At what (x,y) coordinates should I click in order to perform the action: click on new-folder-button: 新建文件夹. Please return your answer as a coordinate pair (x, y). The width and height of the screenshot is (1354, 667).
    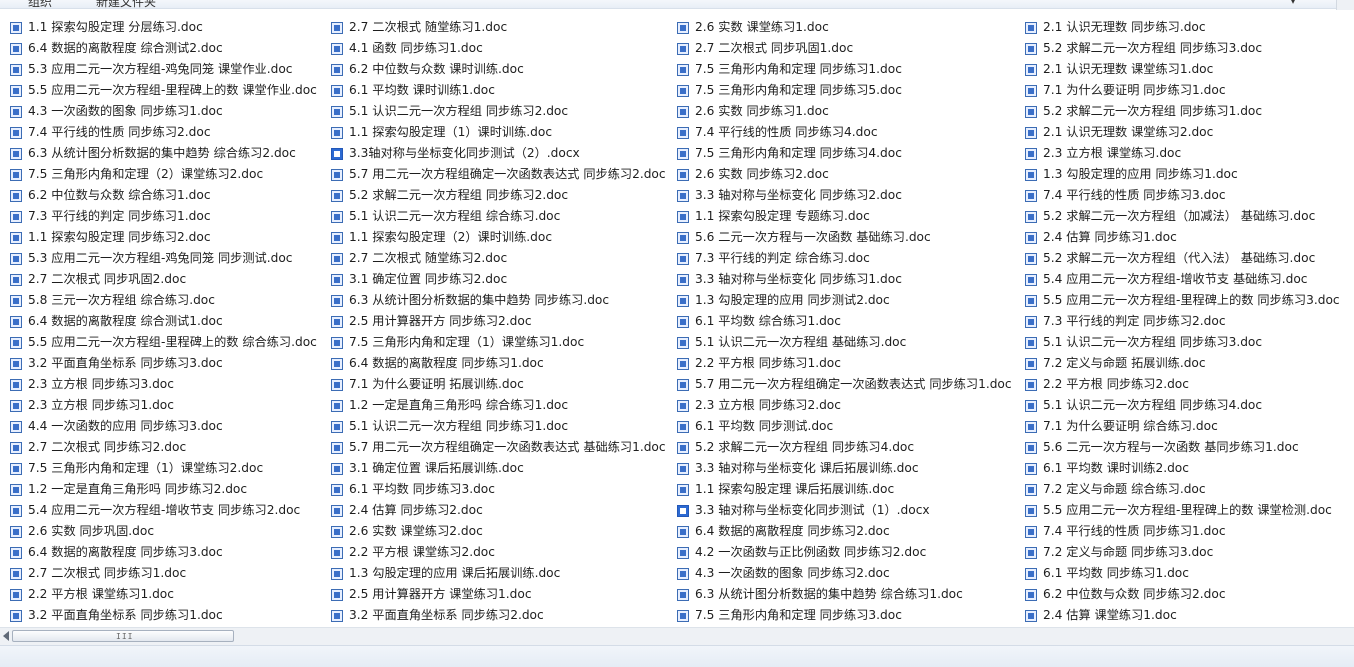
    Looking at the image, I should click on (126, 4).